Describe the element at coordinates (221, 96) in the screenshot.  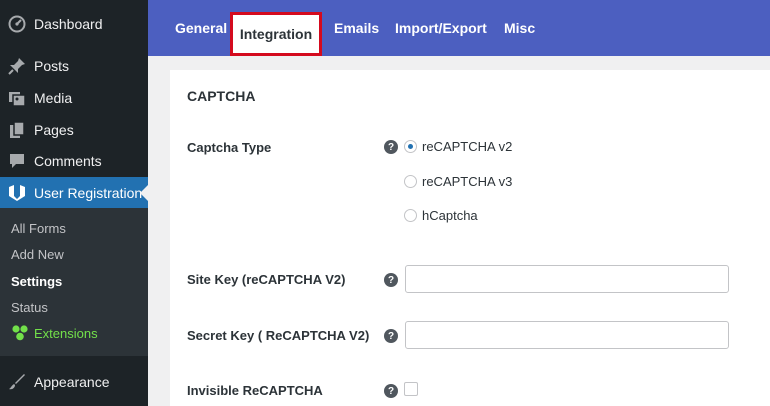
I see `section-title: CAPTCHA` at that location.